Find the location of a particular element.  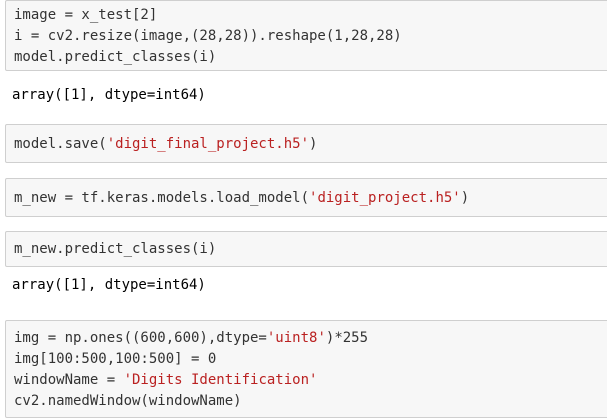

code-line: model.save('digit_final_project.h5') is located at coordinates (165, 144).